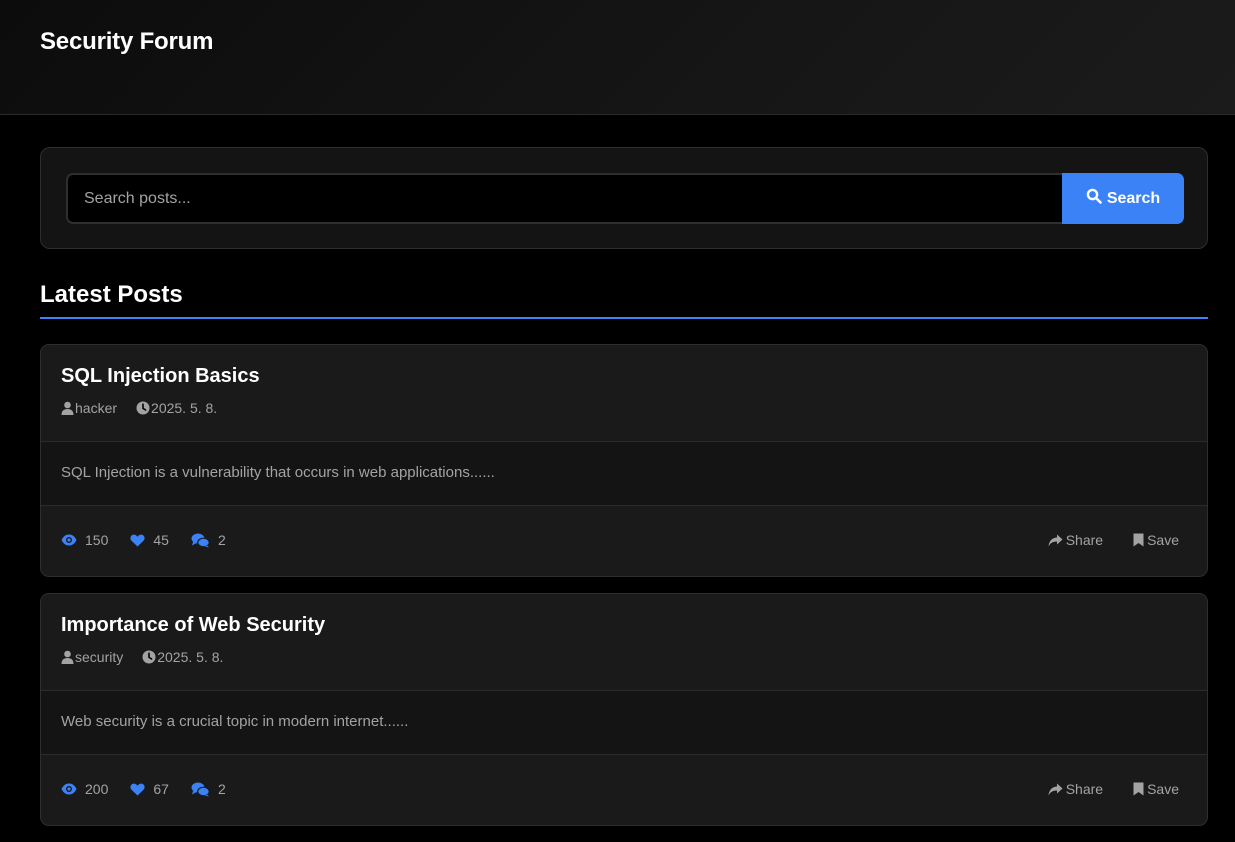 This screenshot has height=842, width=1235. Describe the element at coordinates (1133, 198) in the screenshot. I see `search-button-label: Search` at that location.